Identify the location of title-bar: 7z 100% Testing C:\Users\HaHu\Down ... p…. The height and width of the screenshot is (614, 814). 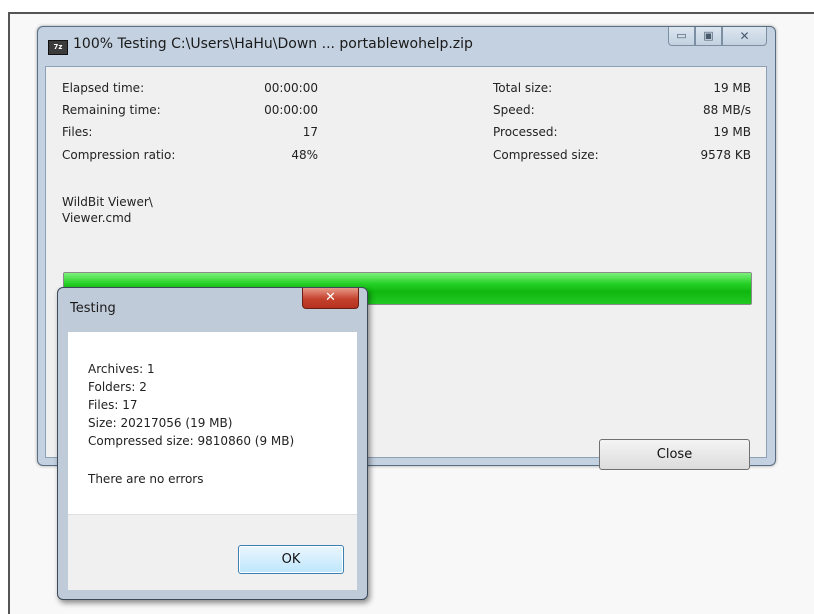
(406, 45).